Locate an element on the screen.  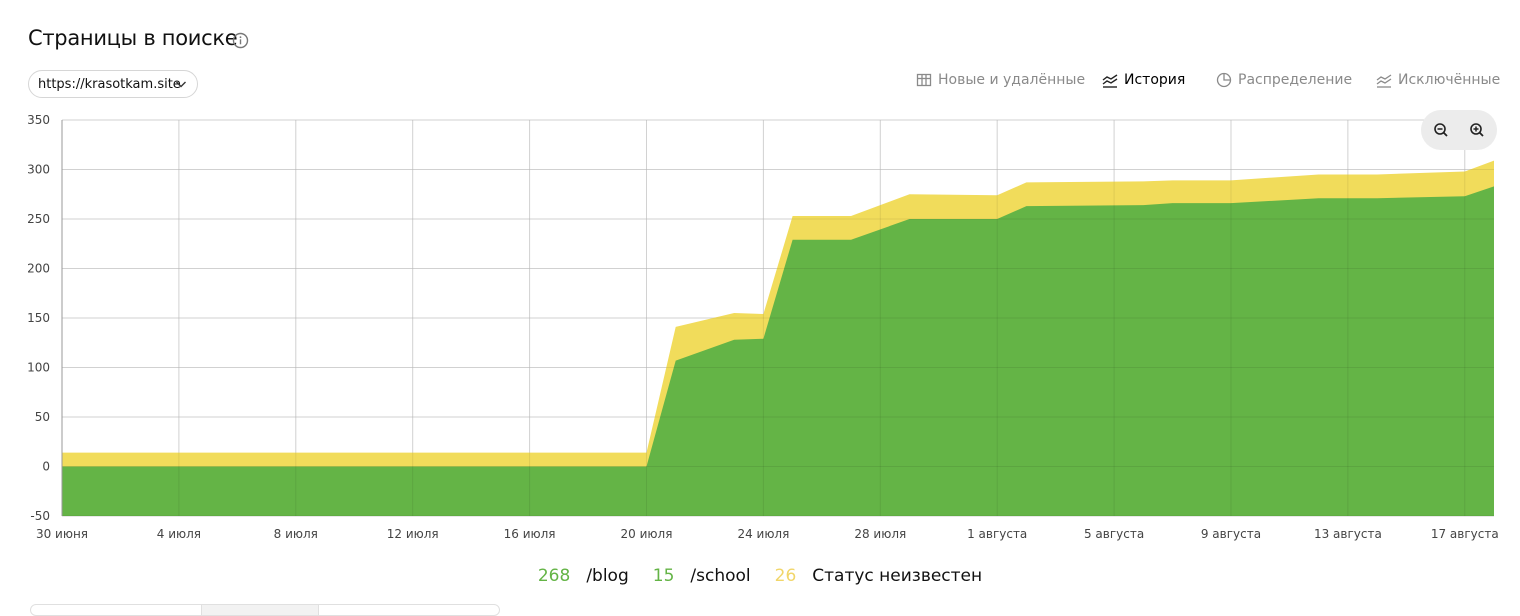
y-tick-label: -50 is located at coordinates (40, 516).